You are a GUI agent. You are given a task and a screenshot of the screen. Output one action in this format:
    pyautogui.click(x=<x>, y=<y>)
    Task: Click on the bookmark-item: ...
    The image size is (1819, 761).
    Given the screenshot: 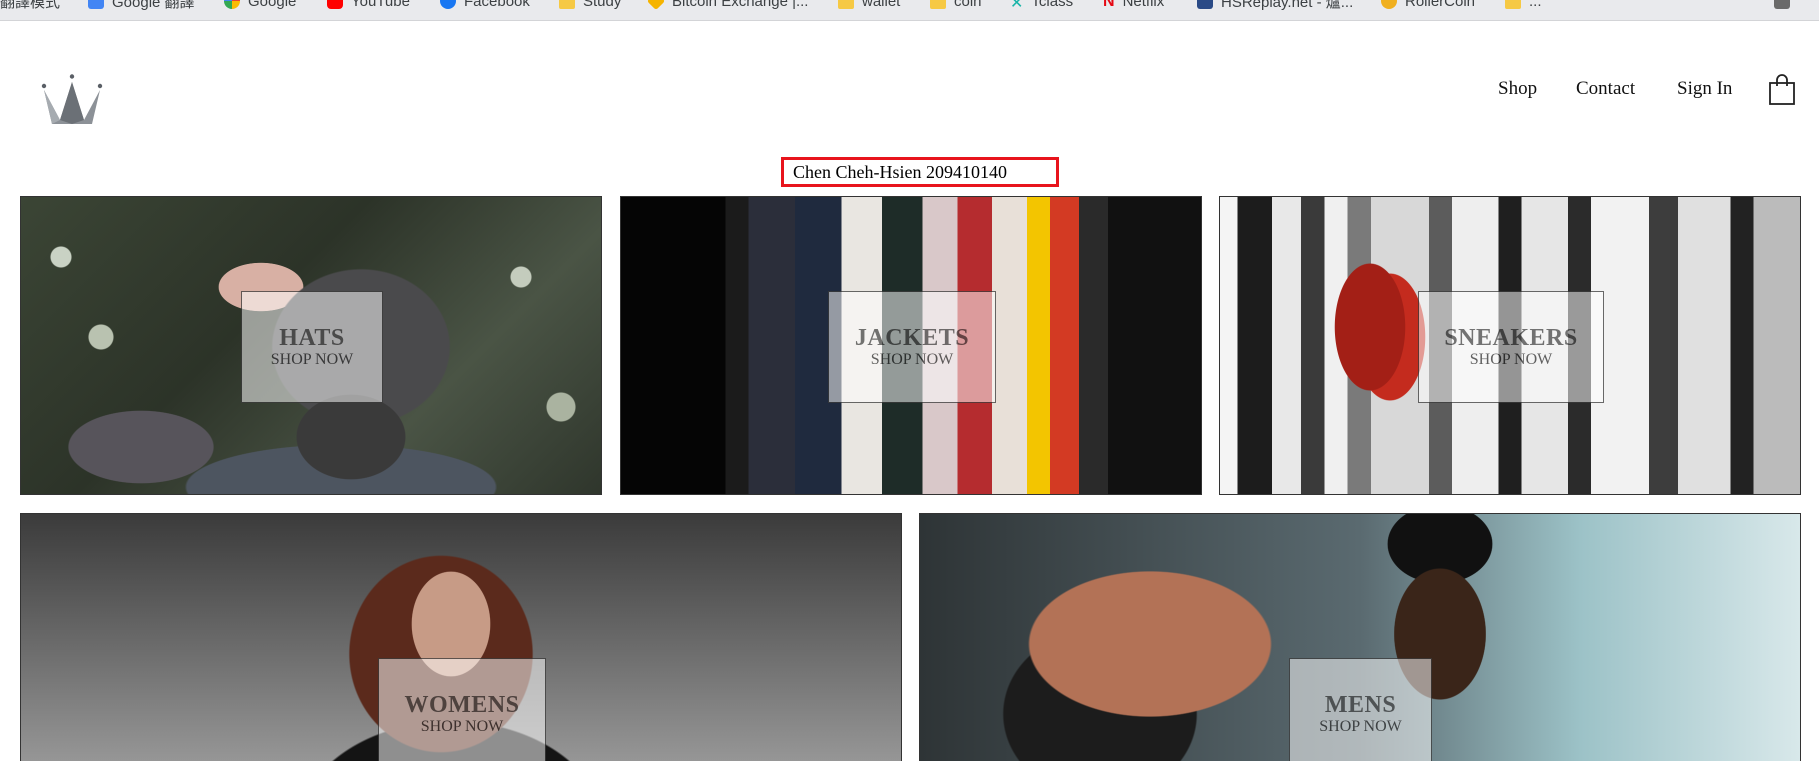 What is the action you would take?
    pyautogui.click(x=1523, y=5)
    